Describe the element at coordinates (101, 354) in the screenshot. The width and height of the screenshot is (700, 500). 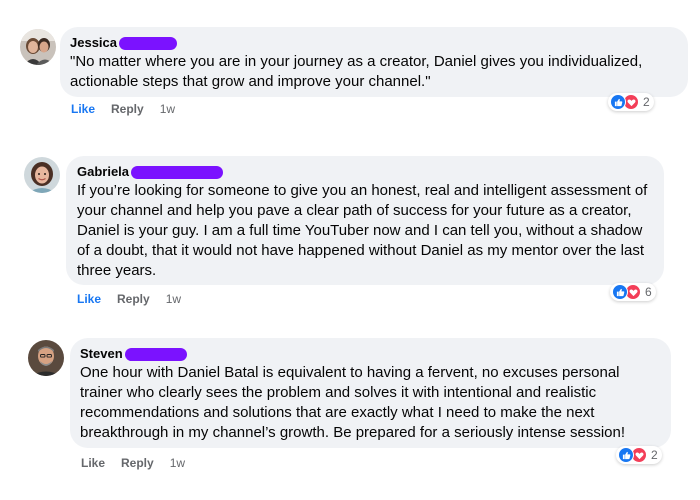
I see `author-name: Steven` at that location.